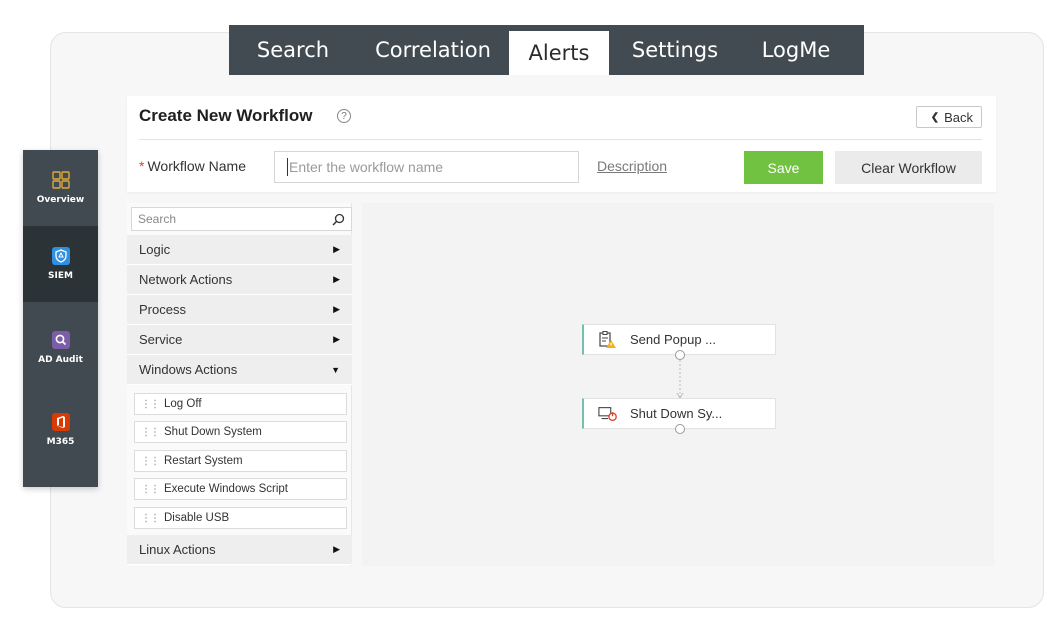 The height and width of the screenshot is (632, 1063). What do you see at coordinates (287, 167) in the screenshot?
I see `text-caret` at bounding box center [287, 167].